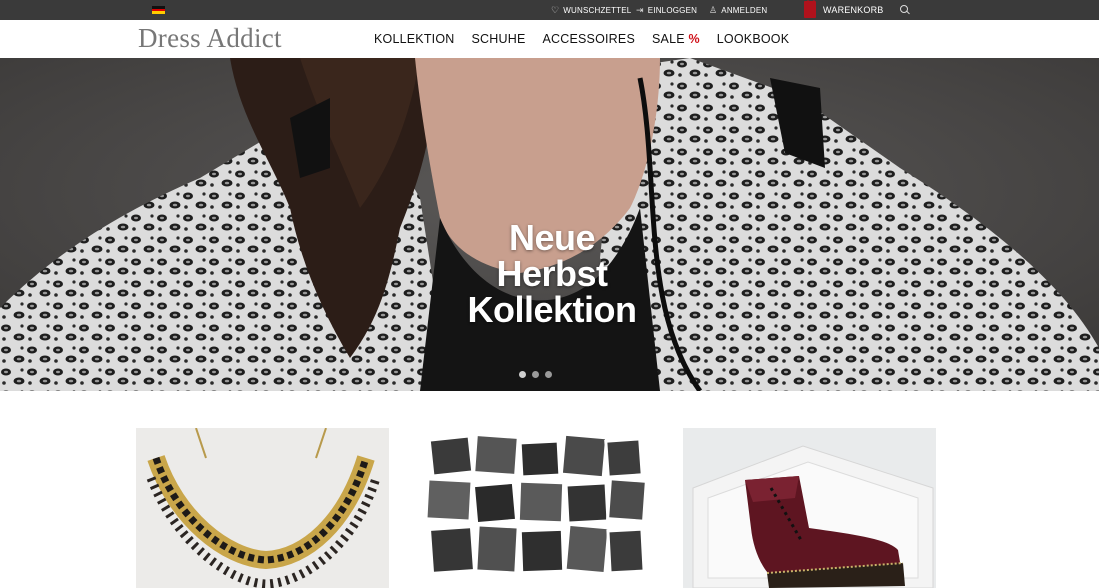 This screenshot has height=588, width=1099. I want to click on site-logo: Dress Addict, so click(210, 38).